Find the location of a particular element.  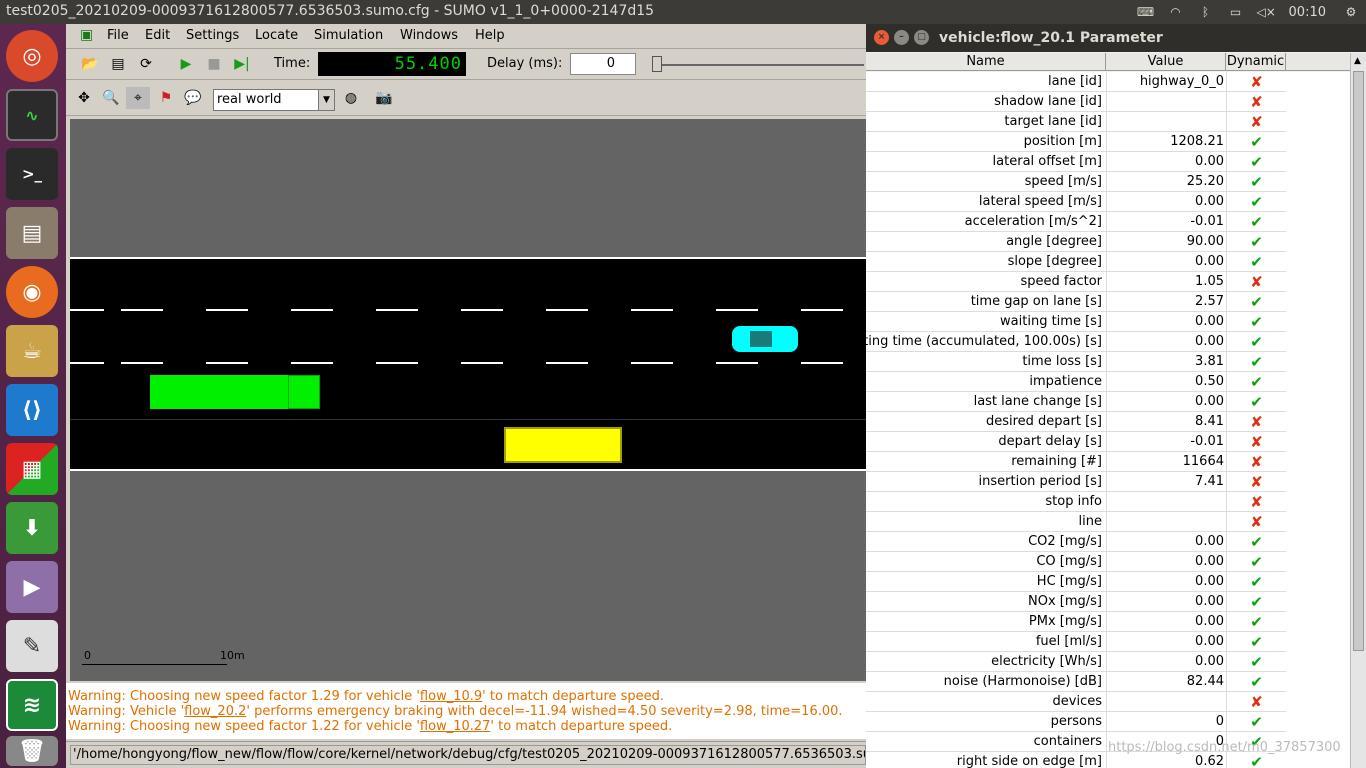

table-row: line ✘ is located at coordinates (1076, 522).